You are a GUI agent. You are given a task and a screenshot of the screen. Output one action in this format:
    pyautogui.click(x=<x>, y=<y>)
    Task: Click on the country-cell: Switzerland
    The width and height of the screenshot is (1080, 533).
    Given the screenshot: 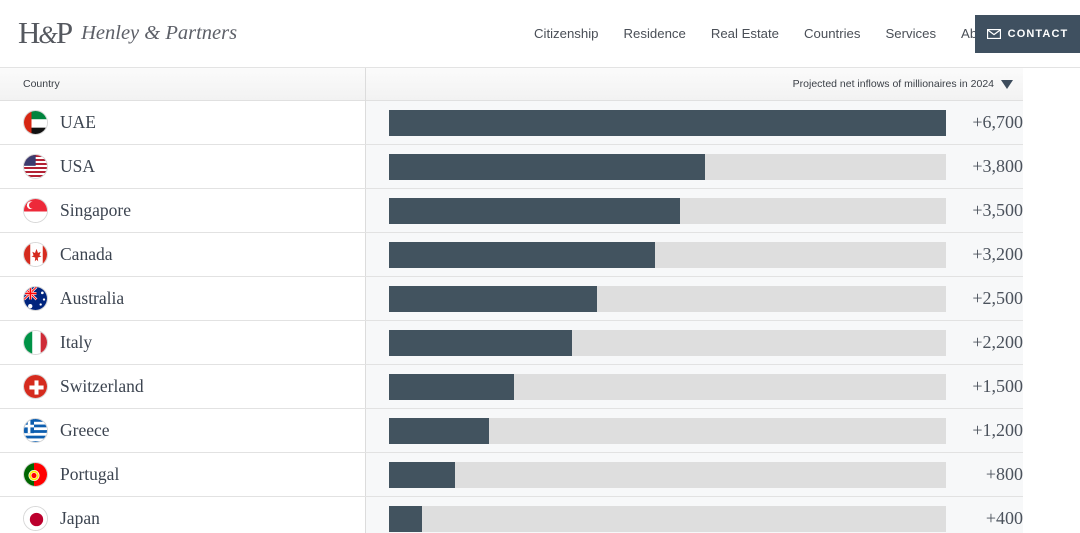 What is the action you would take?
    pyautogui.click(x=183, y=386)
    